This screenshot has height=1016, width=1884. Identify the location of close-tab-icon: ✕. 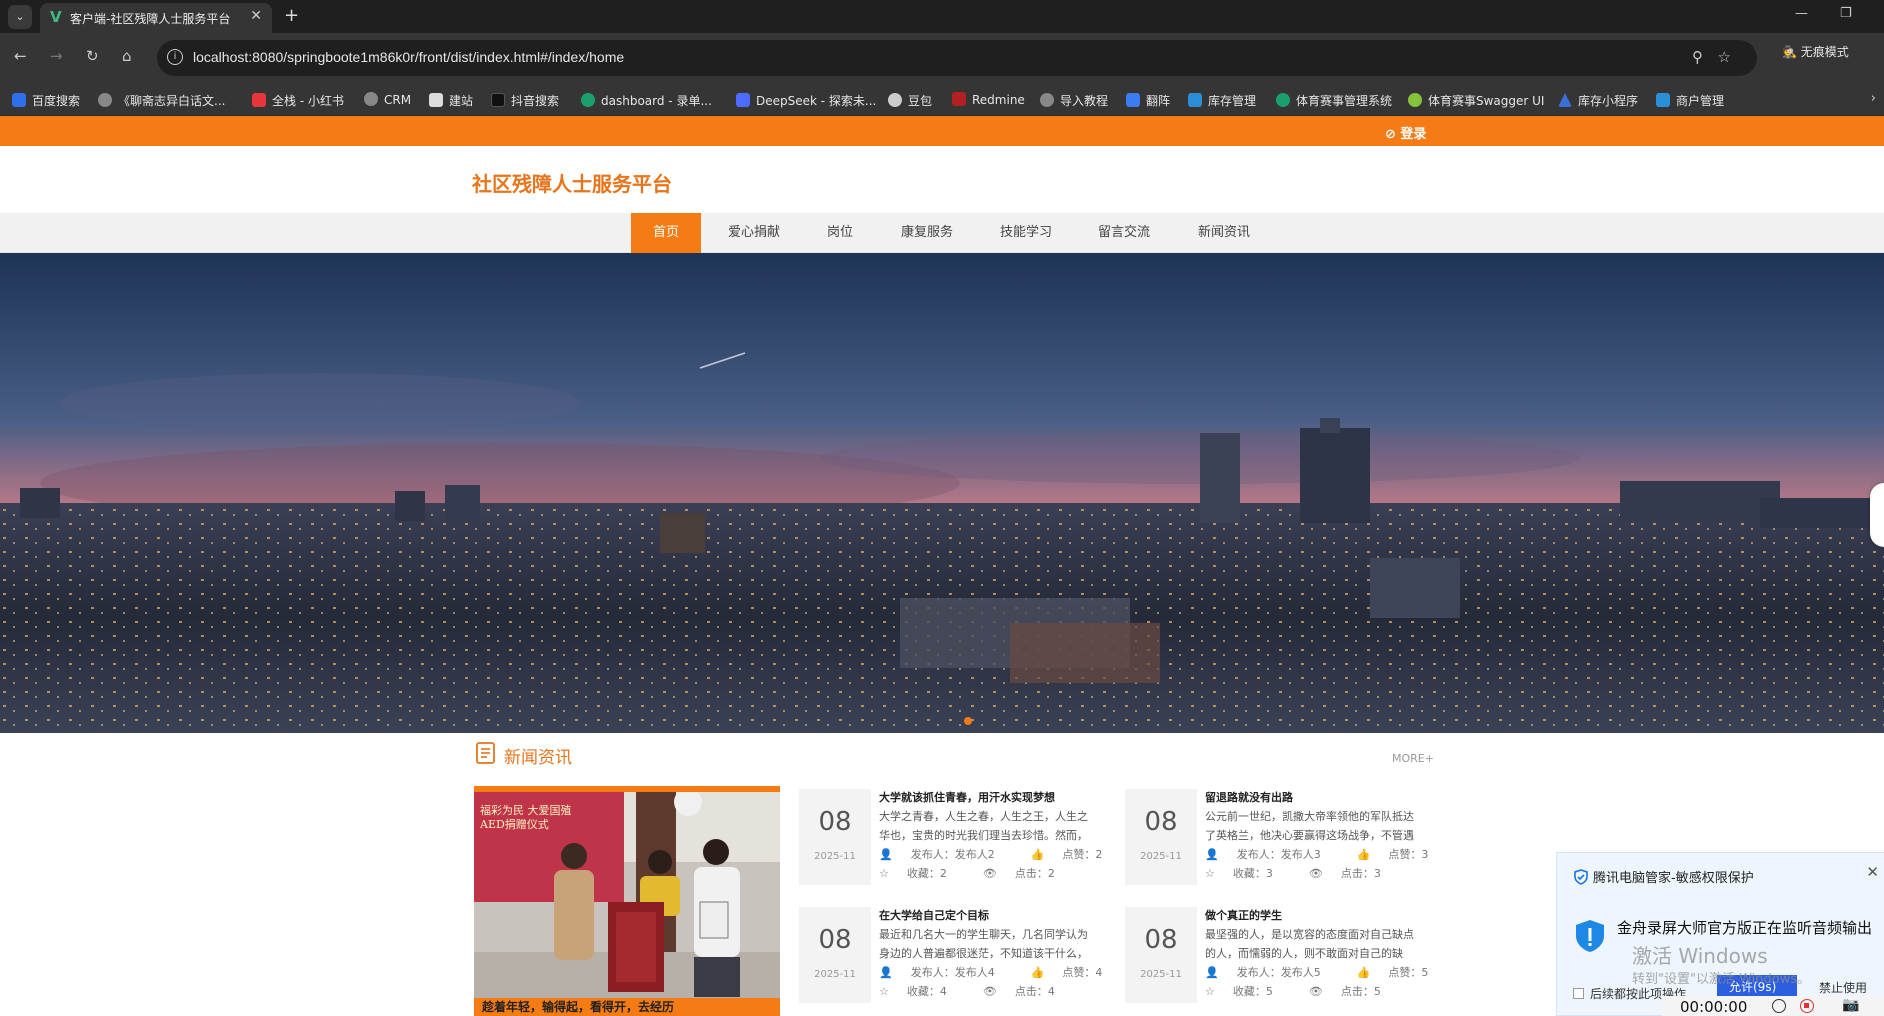
(256, 16).